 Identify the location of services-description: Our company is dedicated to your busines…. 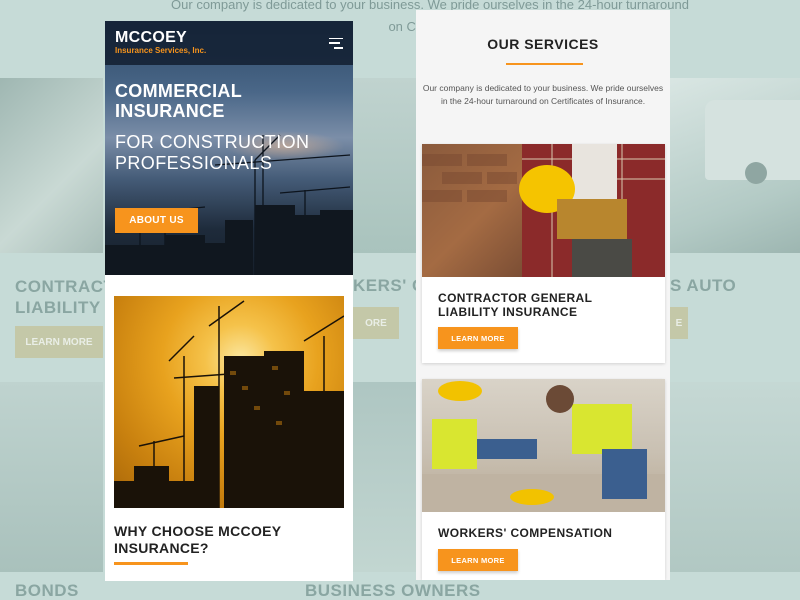
(543, 94).